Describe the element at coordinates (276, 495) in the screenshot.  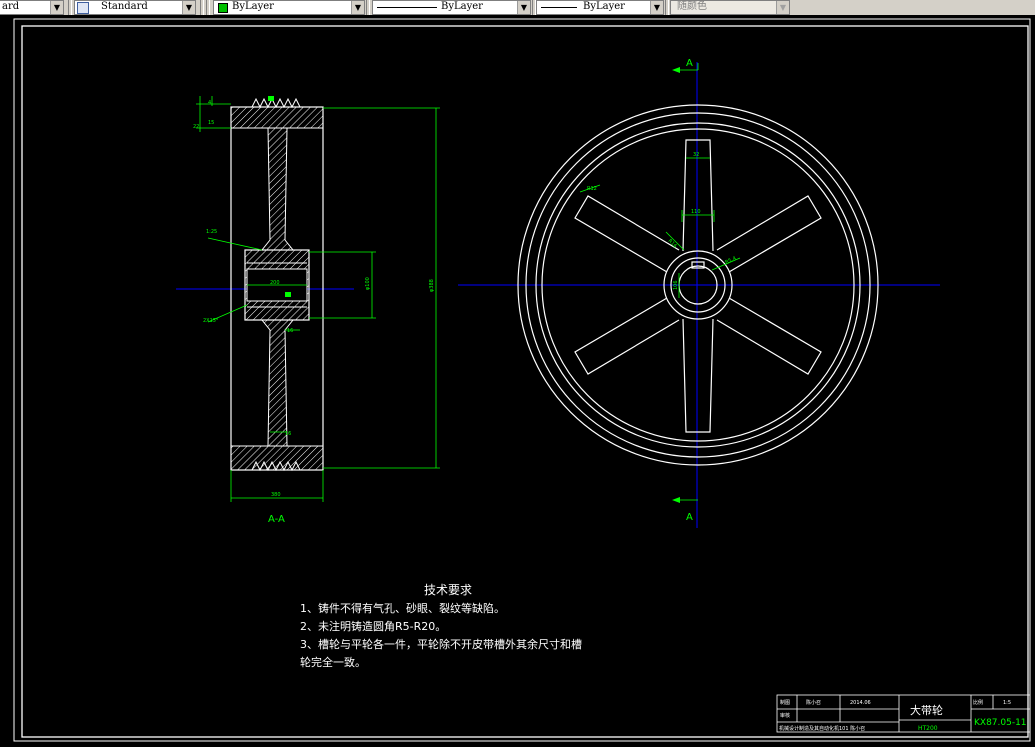
I see `dim-width: 380` at that location.